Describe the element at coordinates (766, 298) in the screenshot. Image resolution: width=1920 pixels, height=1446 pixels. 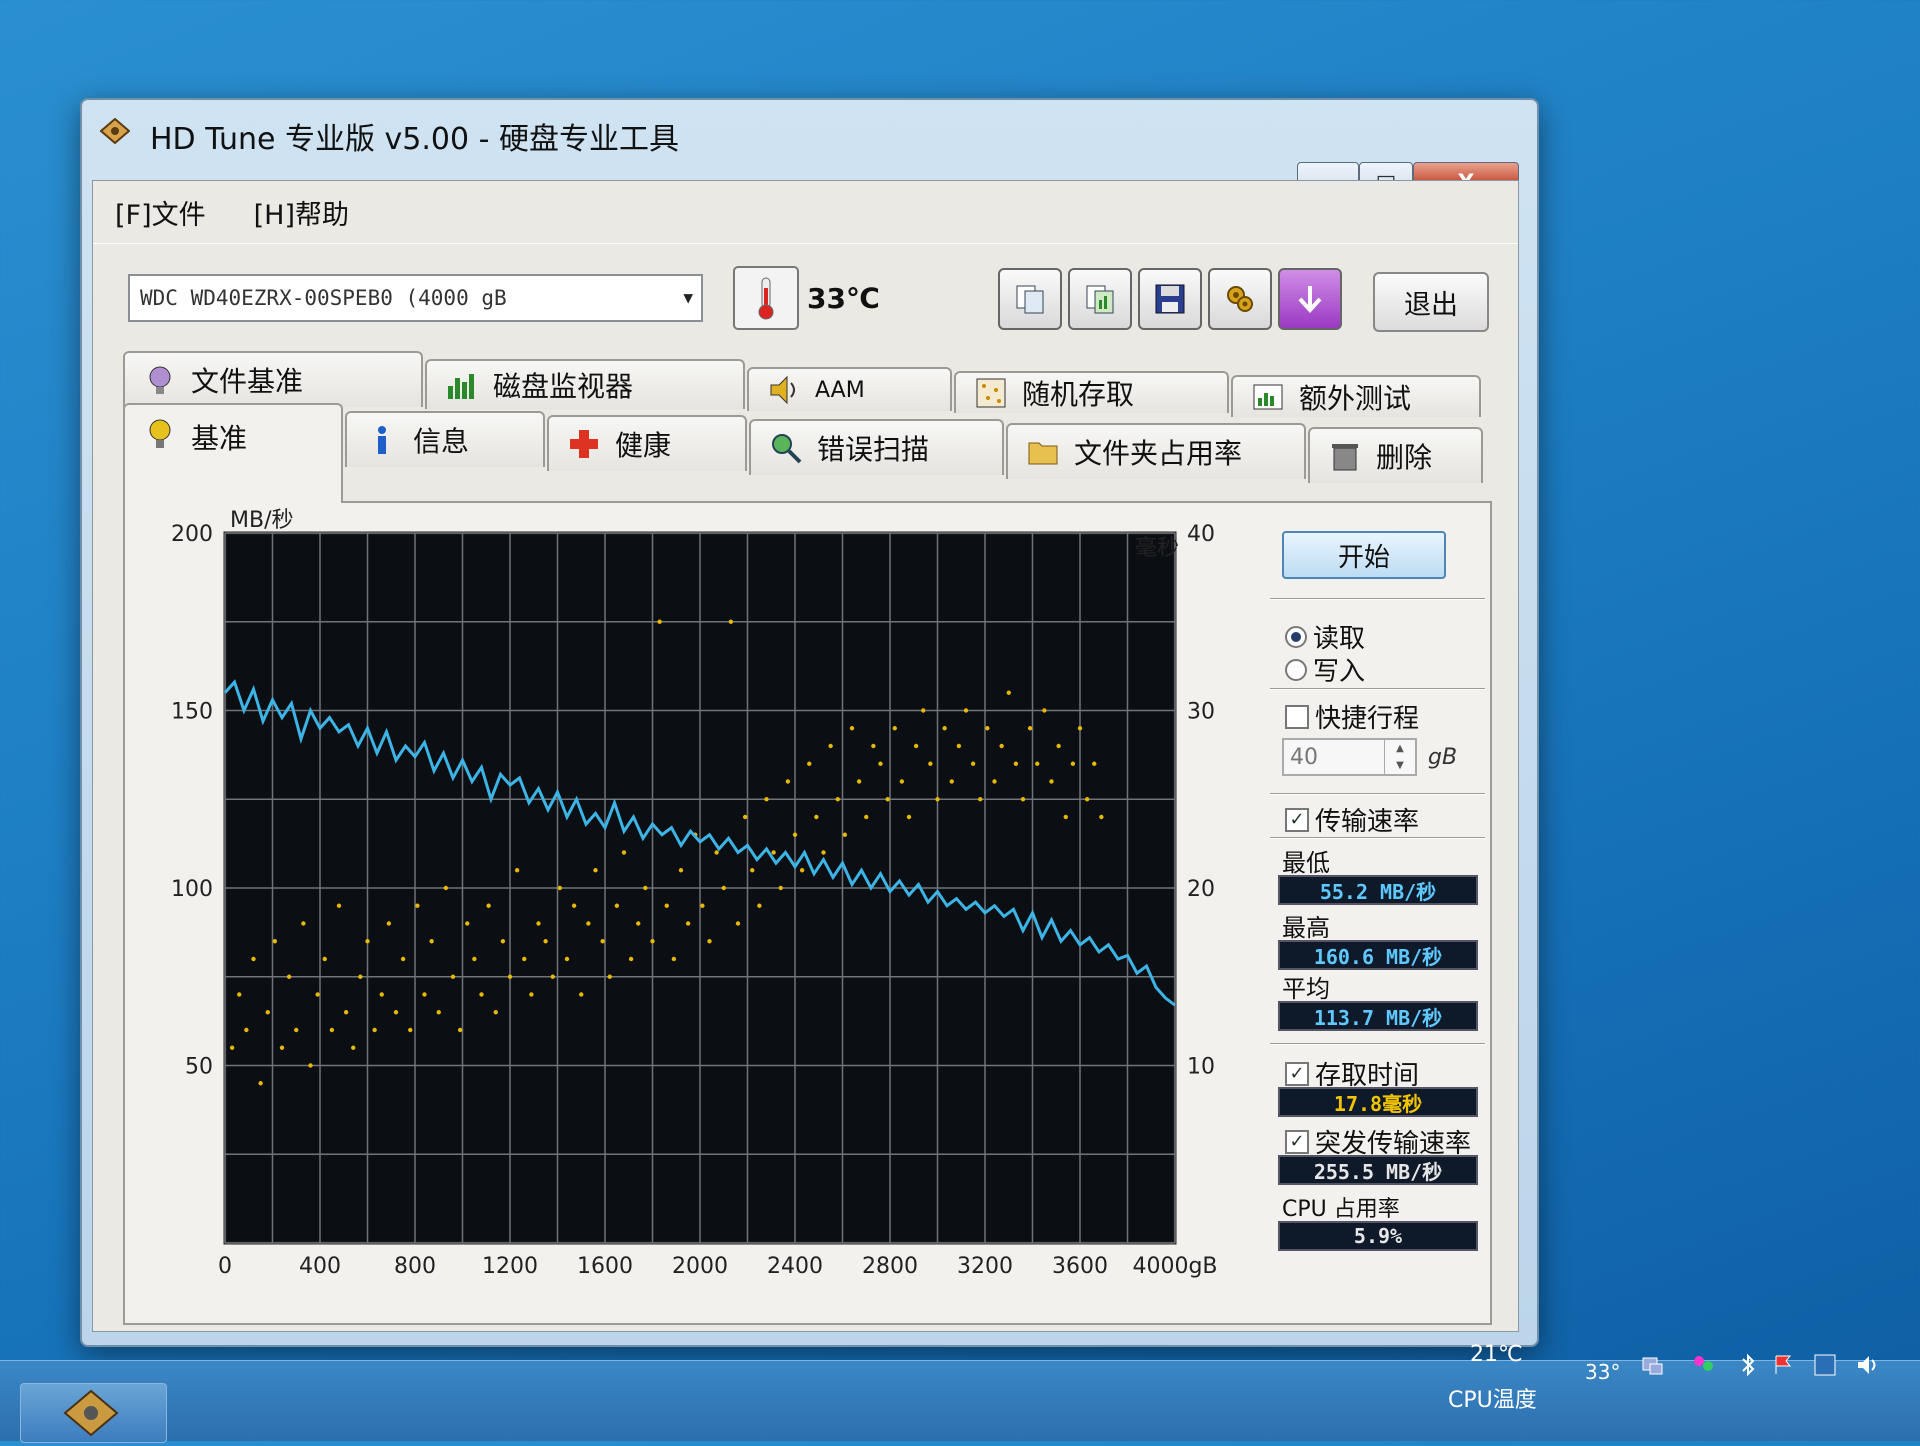
I see `thermometer-icon` at that location.